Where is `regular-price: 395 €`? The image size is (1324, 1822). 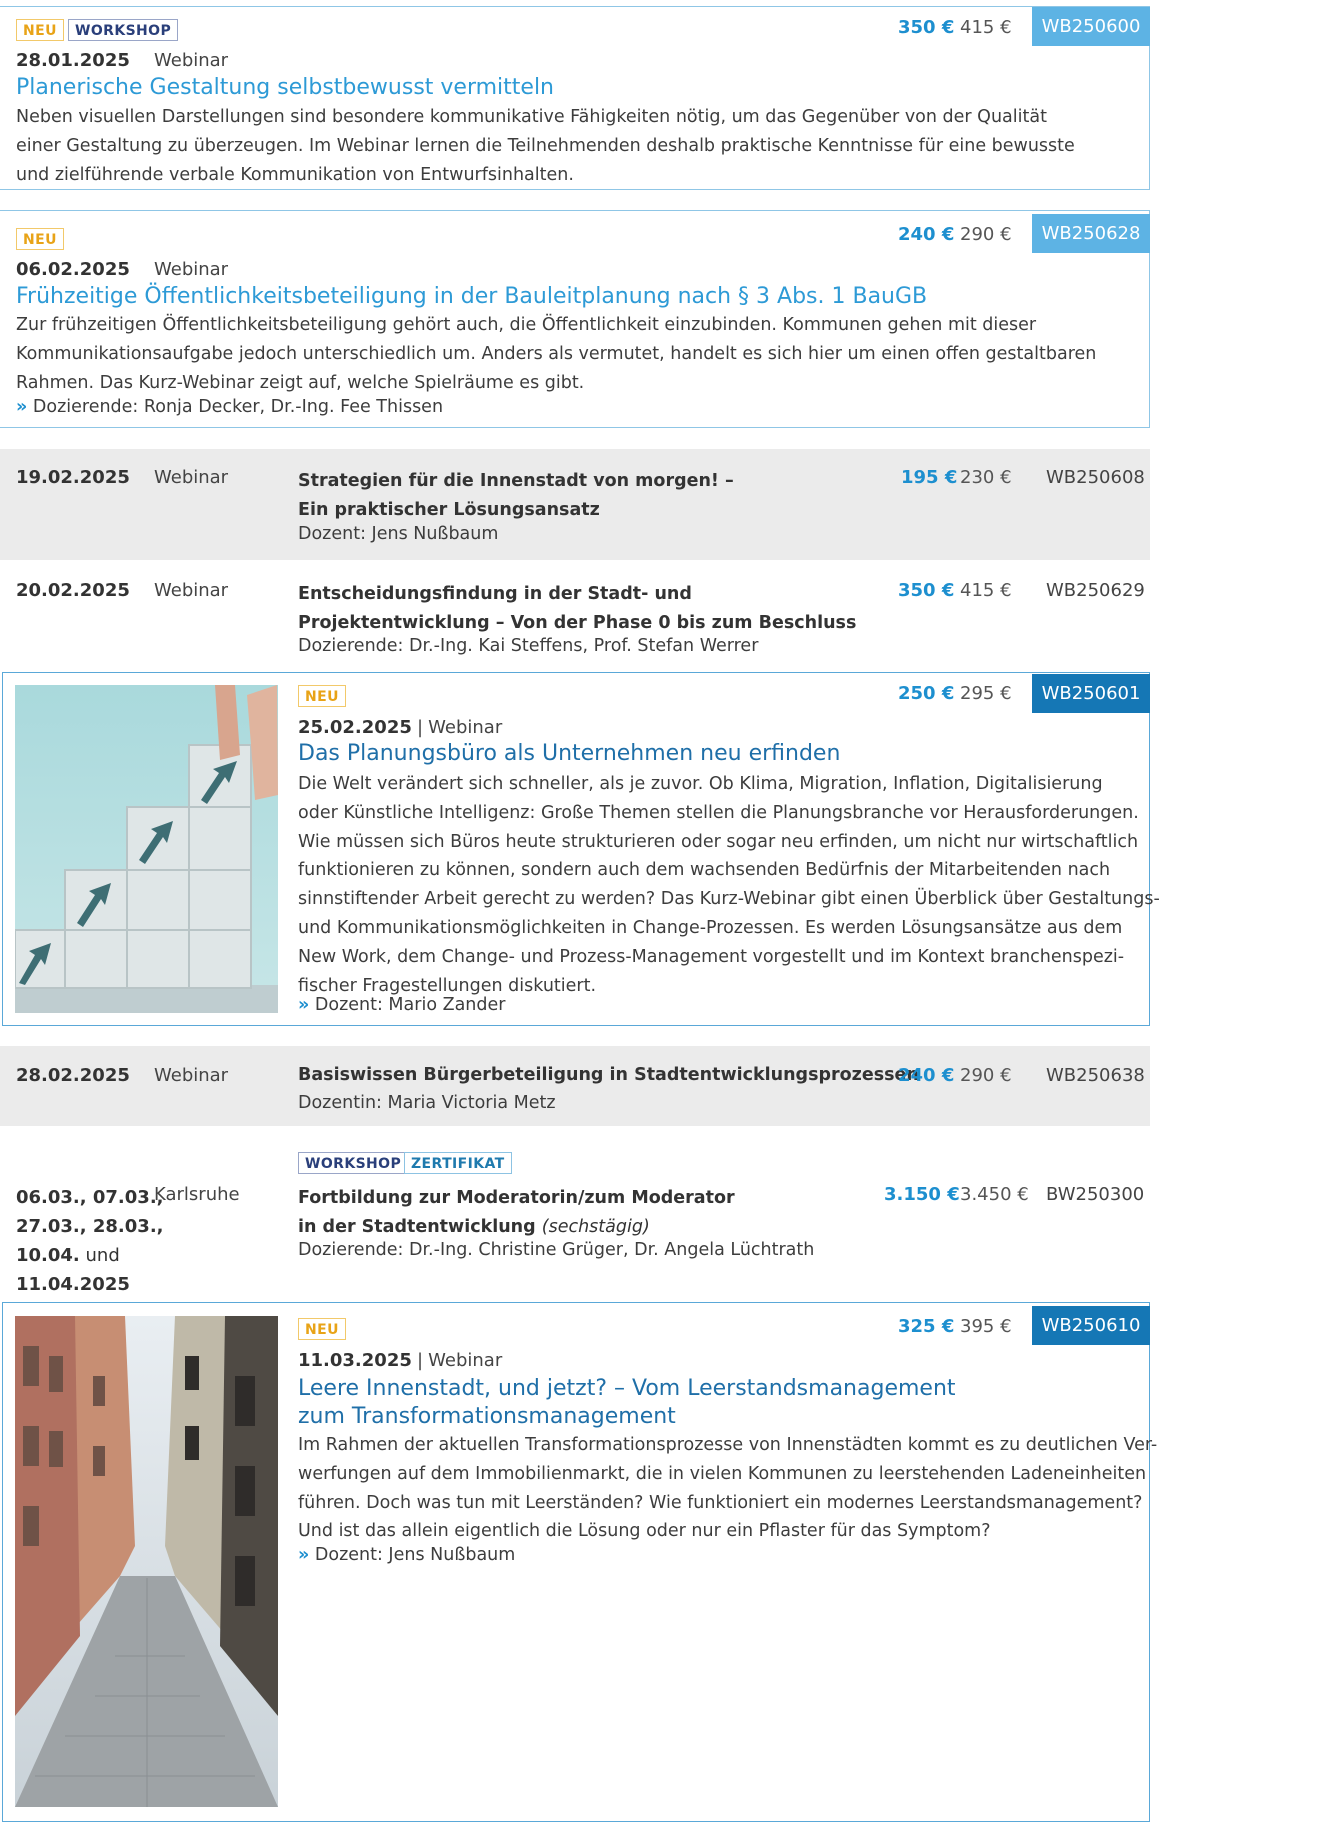 regular-price: 395 € is located at coordinates (986, 1326).